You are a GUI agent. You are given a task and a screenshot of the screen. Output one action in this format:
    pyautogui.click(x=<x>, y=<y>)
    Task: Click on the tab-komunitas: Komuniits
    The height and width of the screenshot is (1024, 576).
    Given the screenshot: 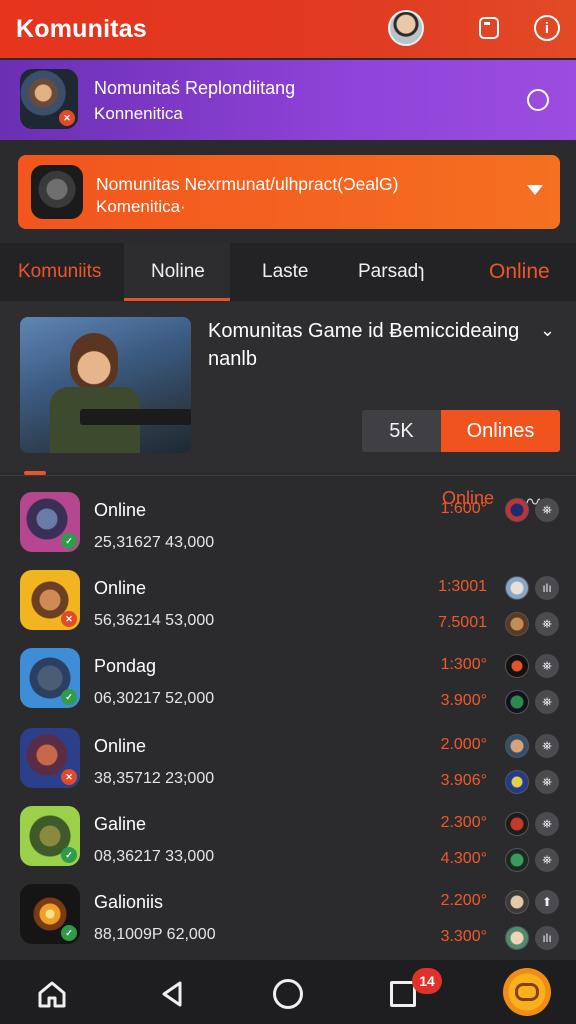 What is the action you would take?
    pyautogui.click(x=59, y=272)
    